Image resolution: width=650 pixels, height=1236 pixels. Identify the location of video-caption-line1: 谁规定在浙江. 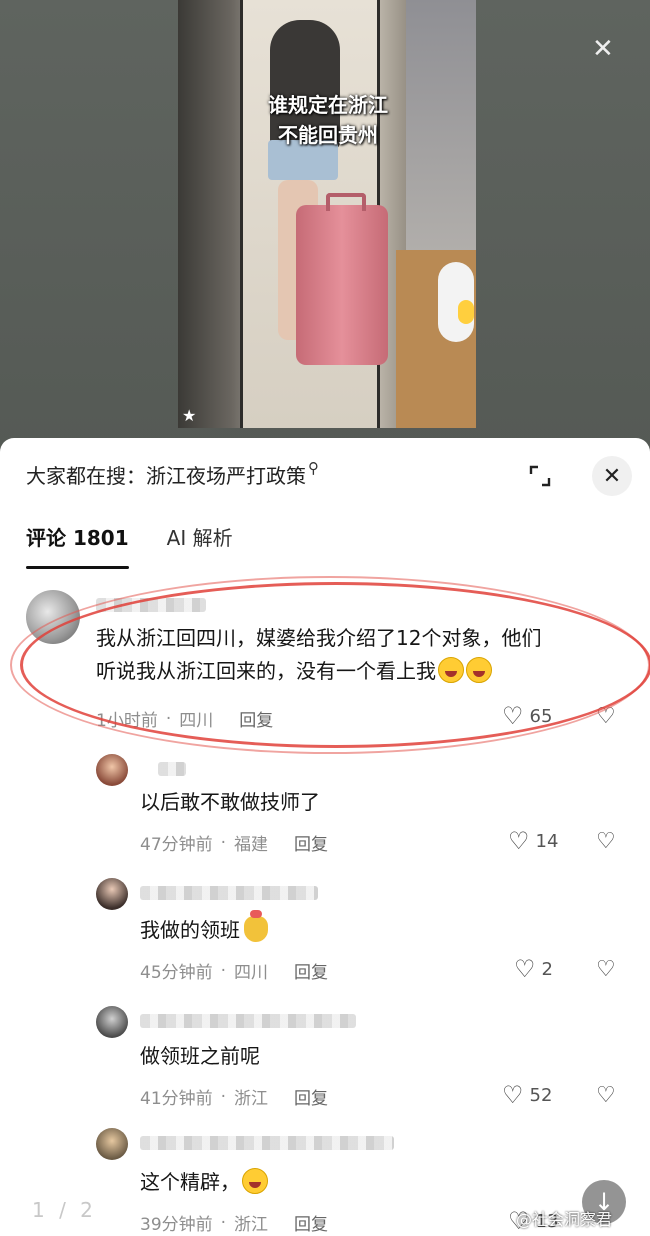
(328, 105).